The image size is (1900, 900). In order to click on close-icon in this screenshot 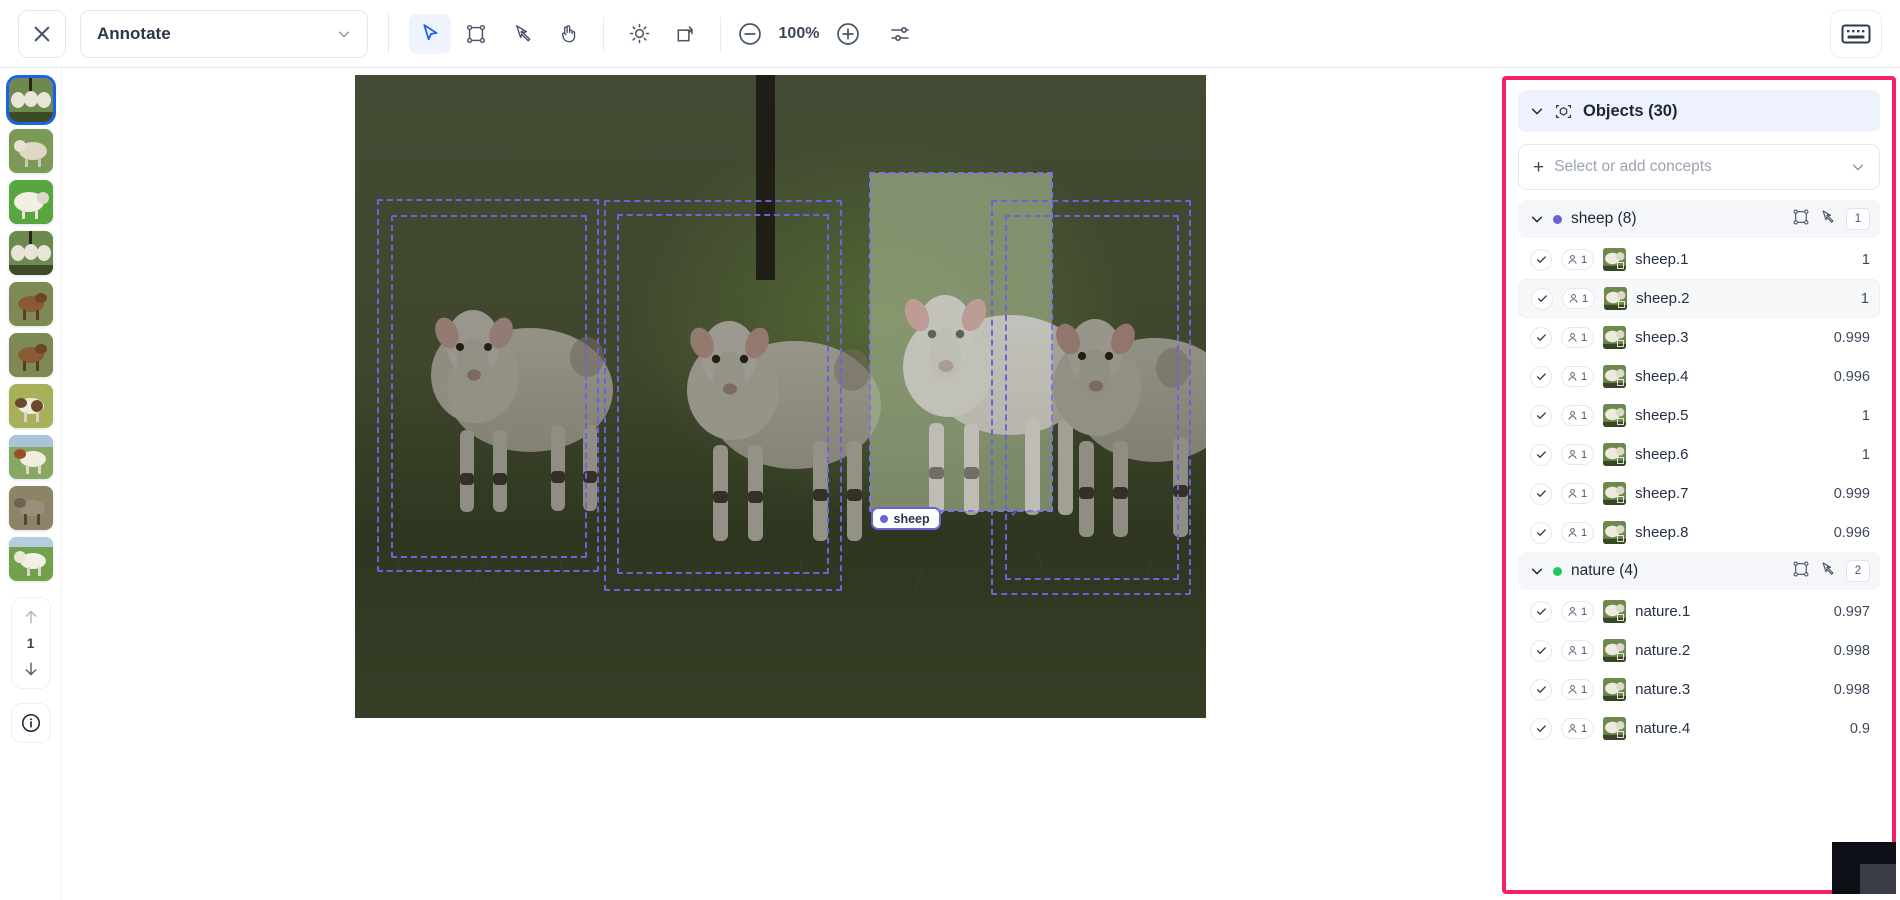, I will do `click(42, 34)`.